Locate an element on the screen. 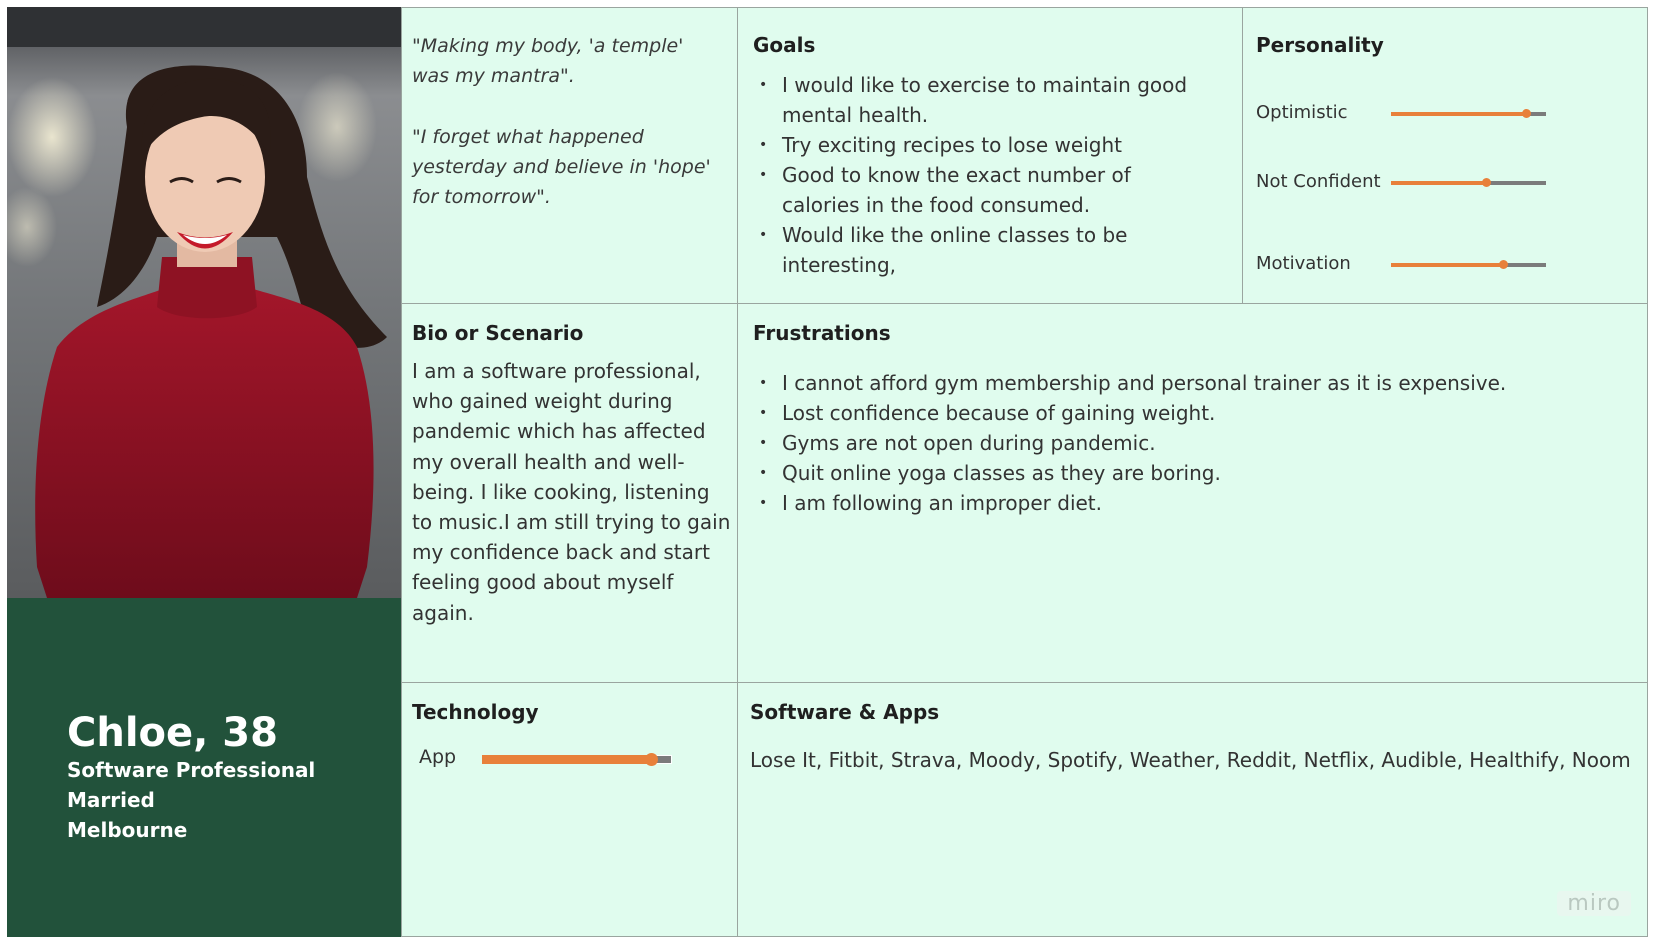 The width and height of the screenshot is (1655, 944). quote-line: yesterday and believe in 'hope' is located at coordinates (561, 167).